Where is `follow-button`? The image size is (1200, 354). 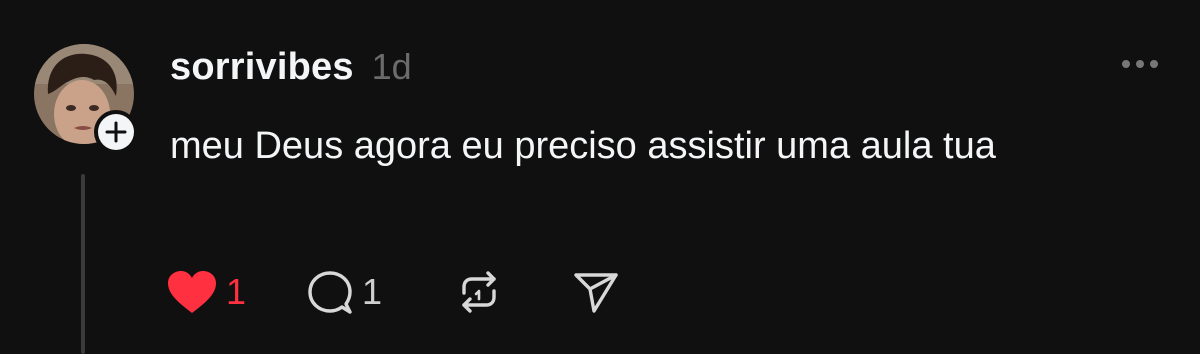 follow-button is located at coordinates (116, 132).